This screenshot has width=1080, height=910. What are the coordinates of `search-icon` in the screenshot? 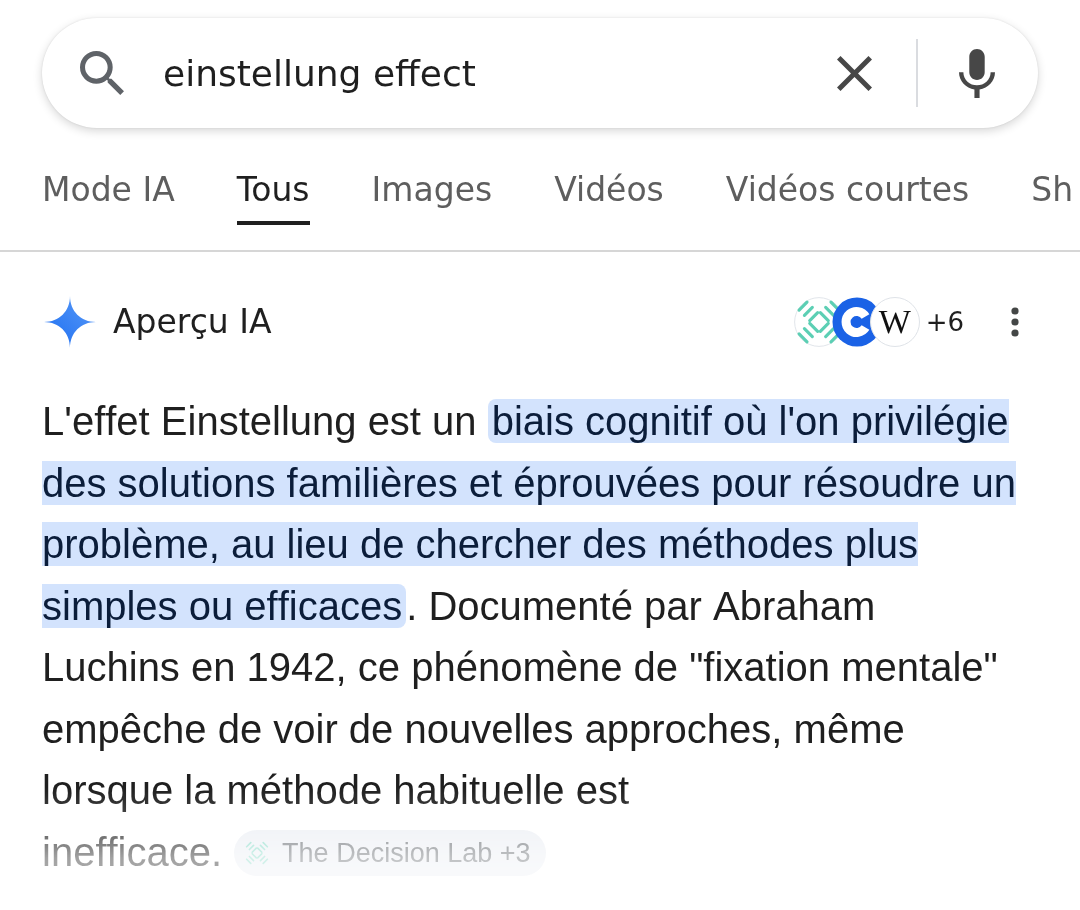 It's located at (102, 73).